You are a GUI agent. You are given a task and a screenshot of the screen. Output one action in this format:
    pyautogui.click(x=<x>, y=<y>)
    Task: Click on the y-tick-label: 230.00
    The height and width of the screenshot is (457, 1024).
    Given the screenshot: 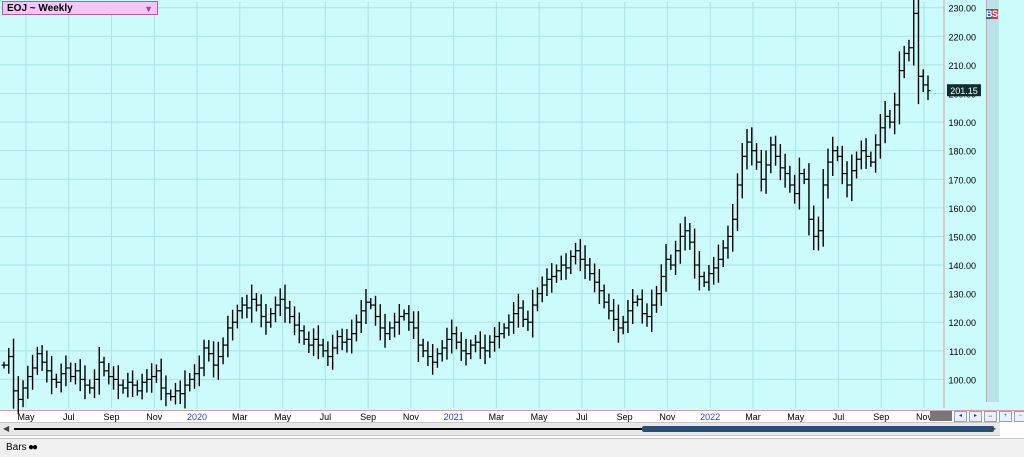 What is the action you would take?
    pyautogui.click(x=962, y=9)
    